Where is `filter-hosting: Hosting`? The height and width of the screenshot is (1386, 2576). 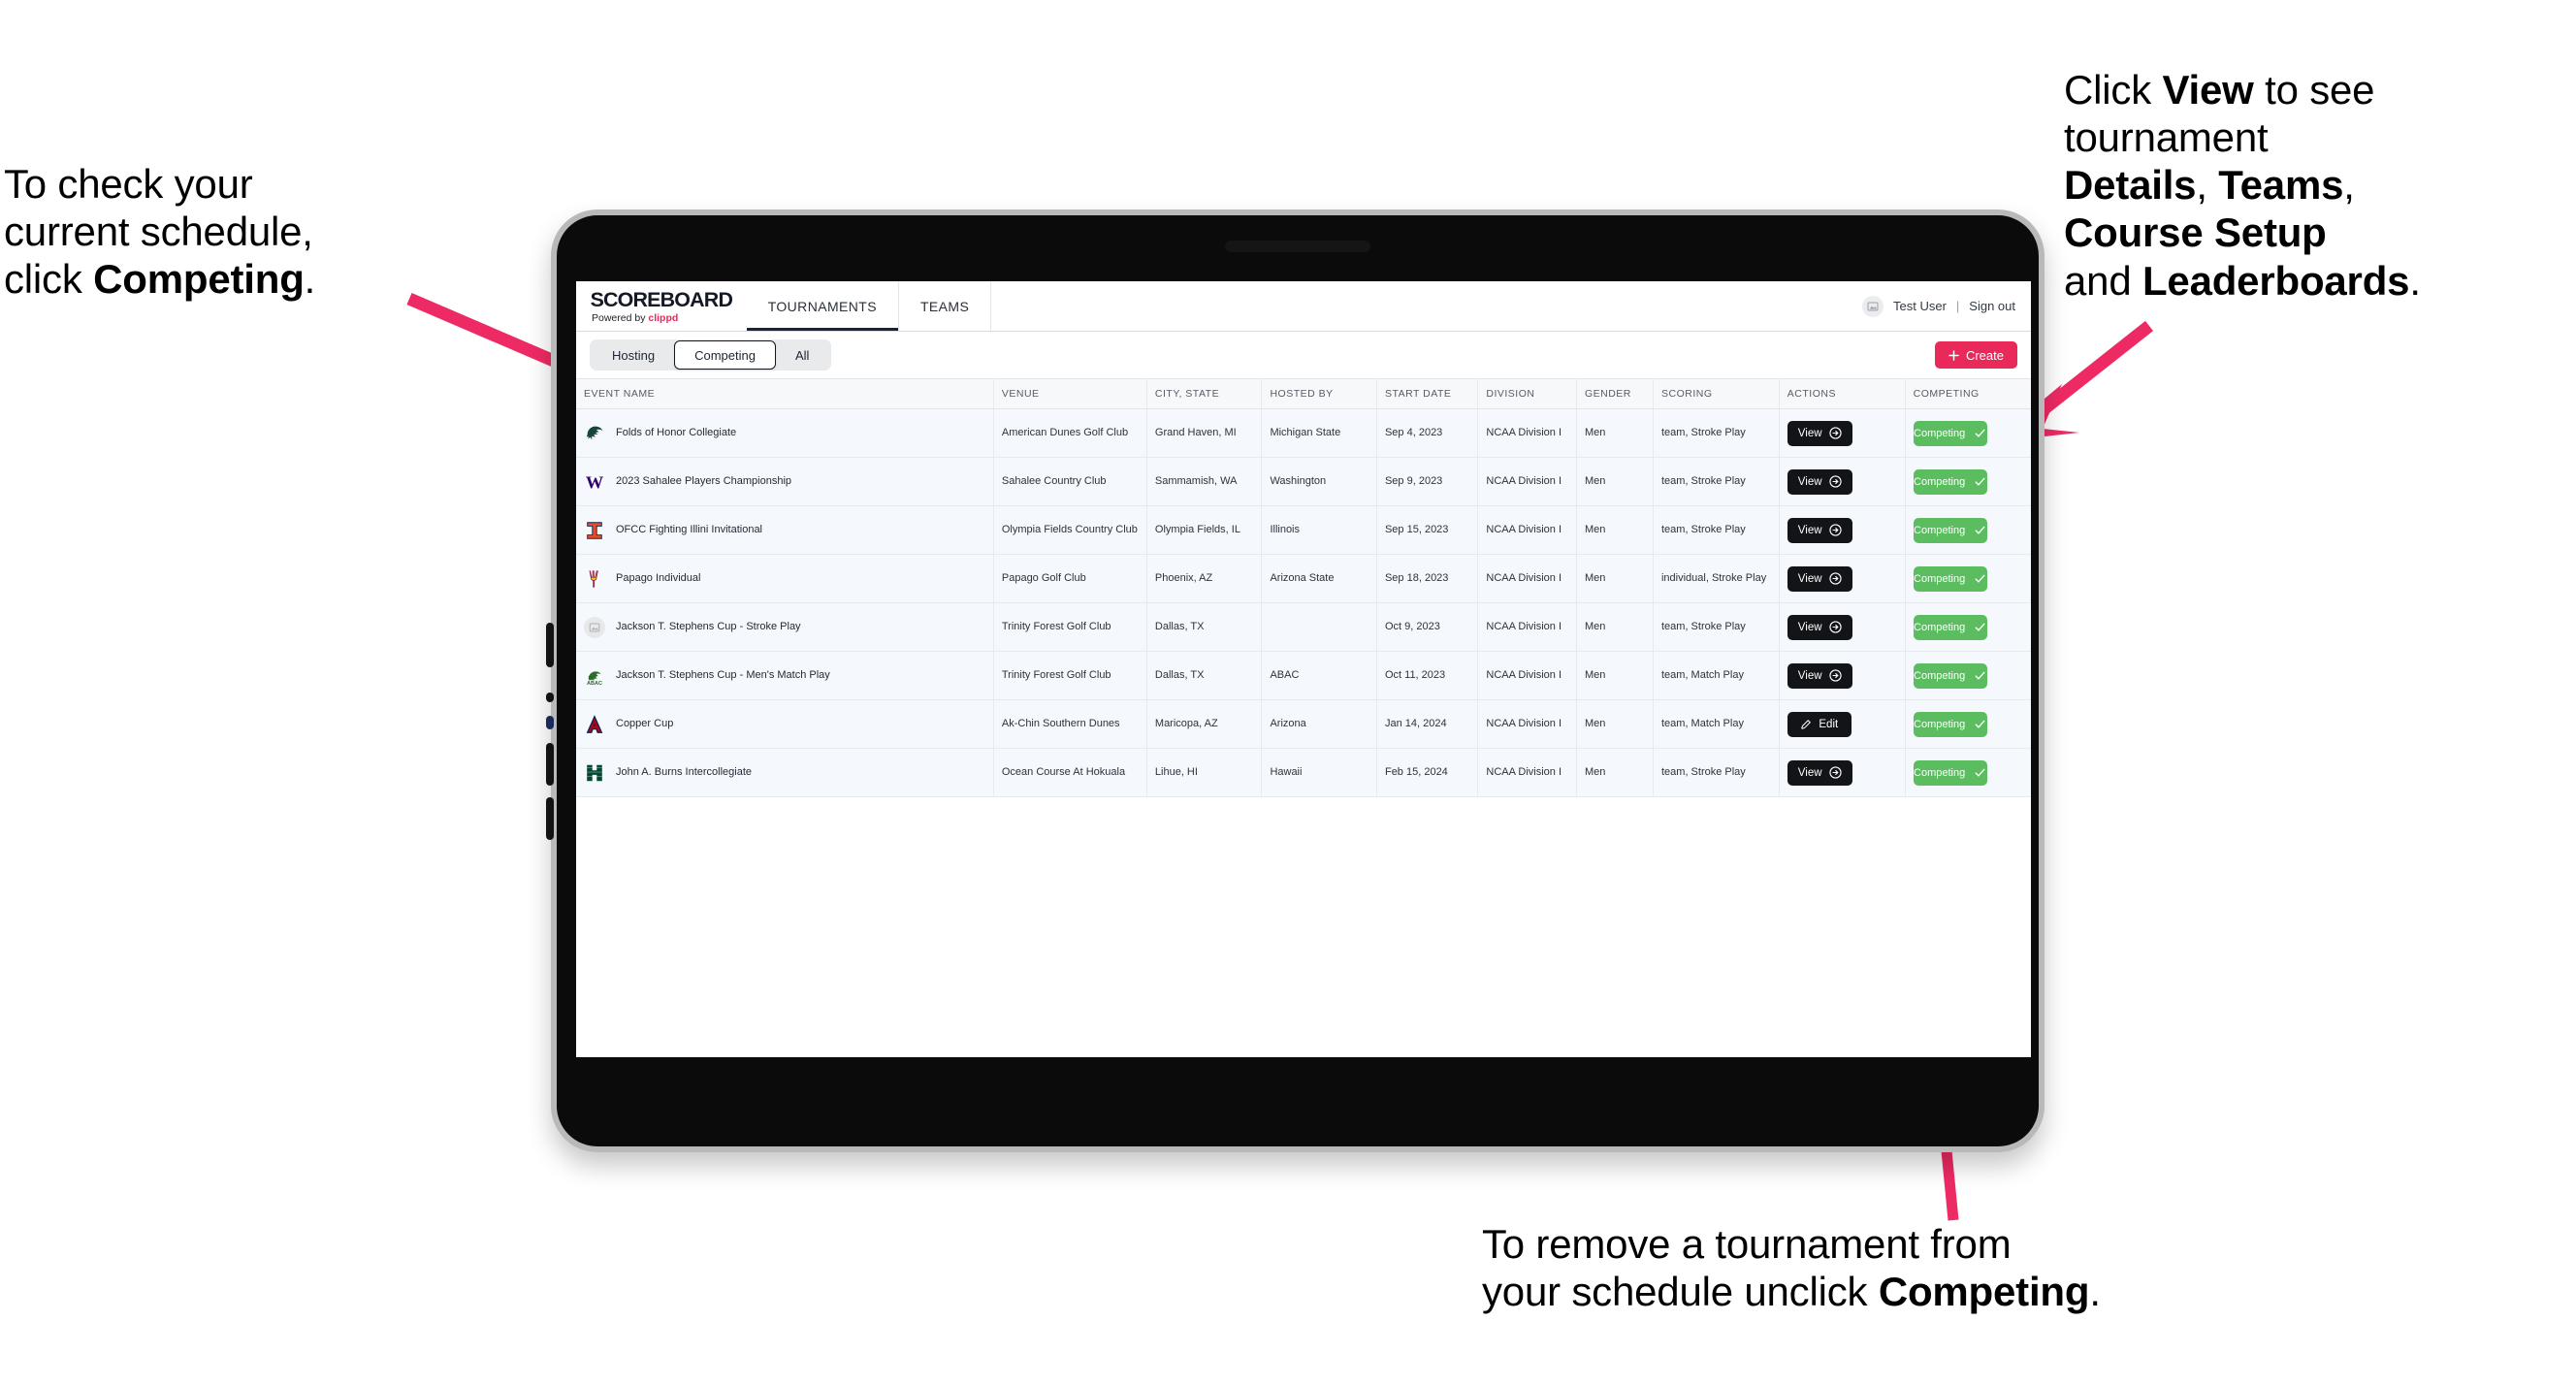 filter-hosting: Hosting is located at coordinates (633, 355).